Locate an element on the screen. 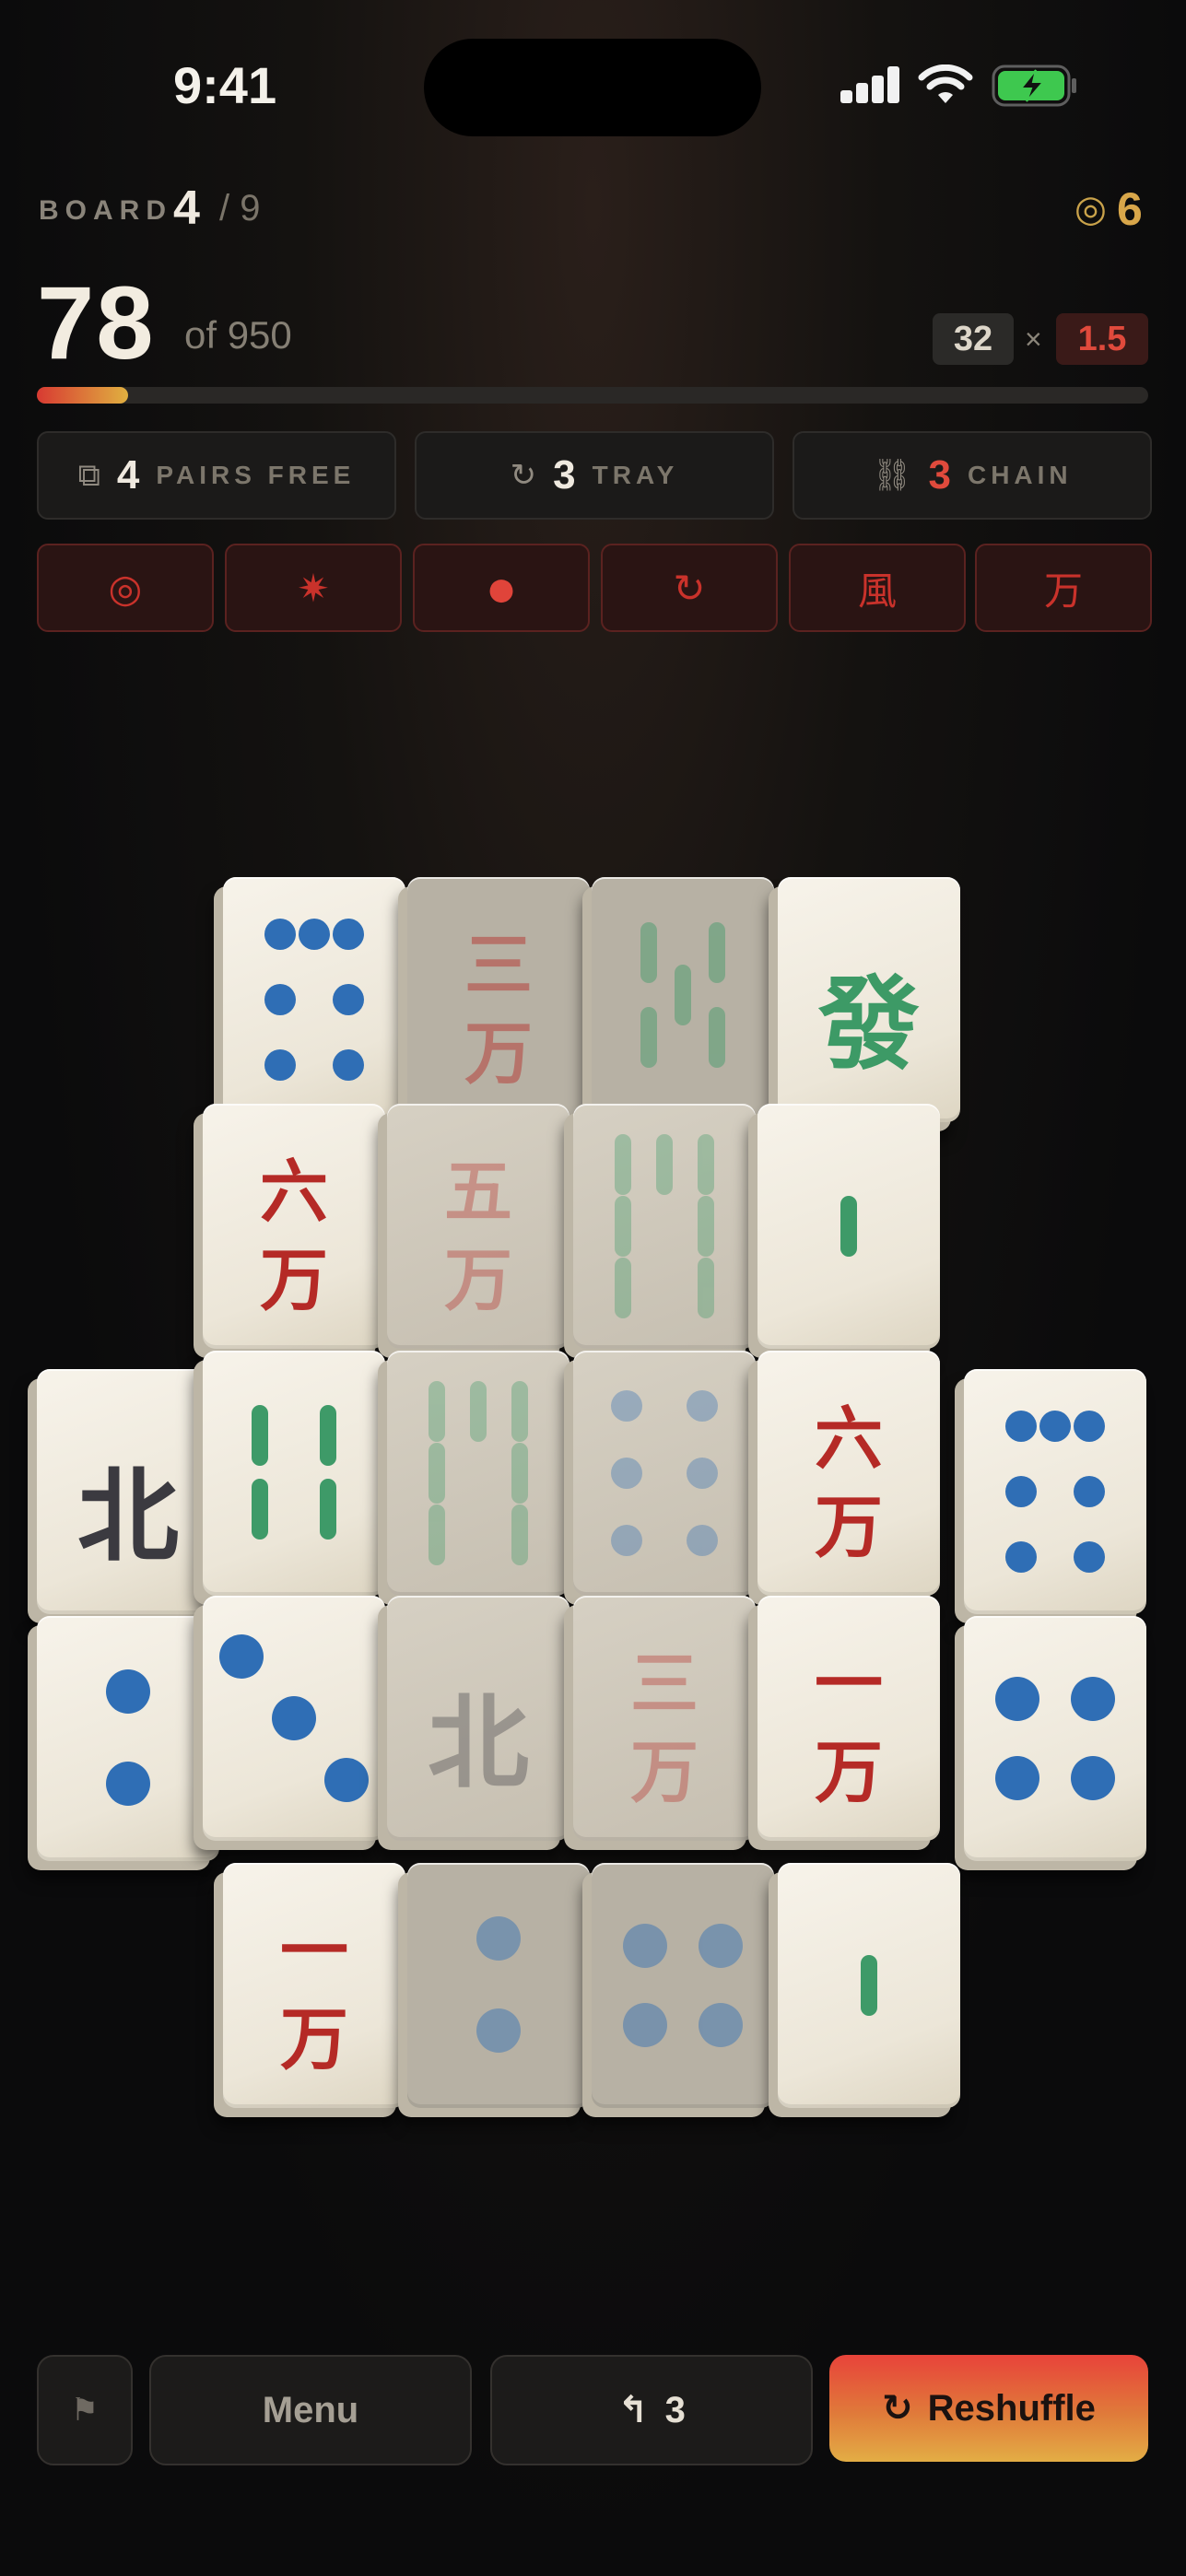  tile-number-char: 五 is located at coordinates (478, 1192).